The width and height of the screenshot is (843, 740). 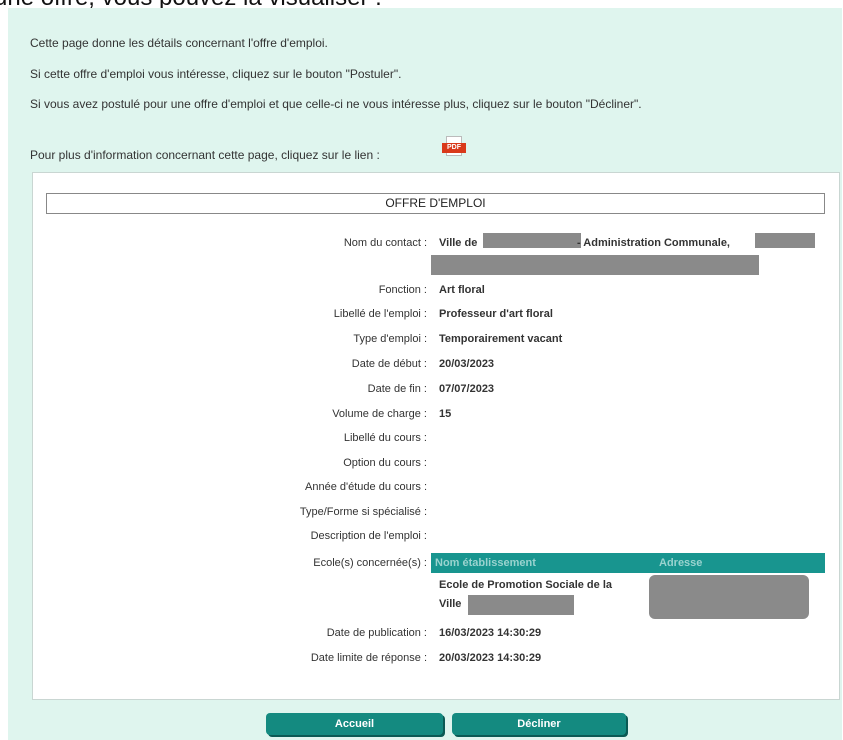 I want to click on field-value-contact-b: - Administration Communale,, so click(x=653, y=243).